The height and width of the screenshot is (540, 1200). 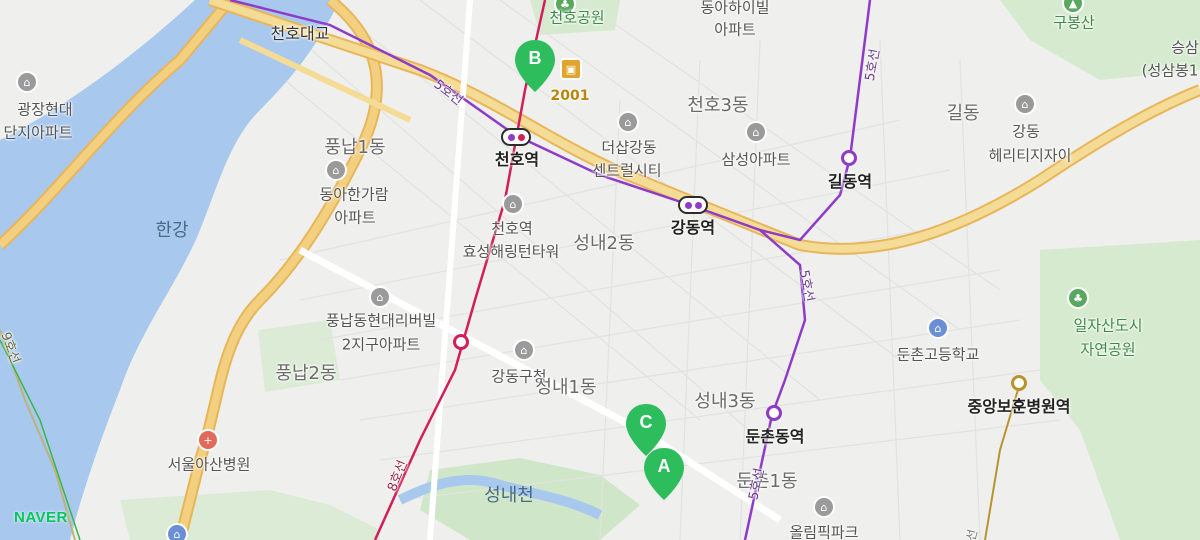 I want to click on asan-hospital-label: 서울아산병원, so click(x=209, y=464).